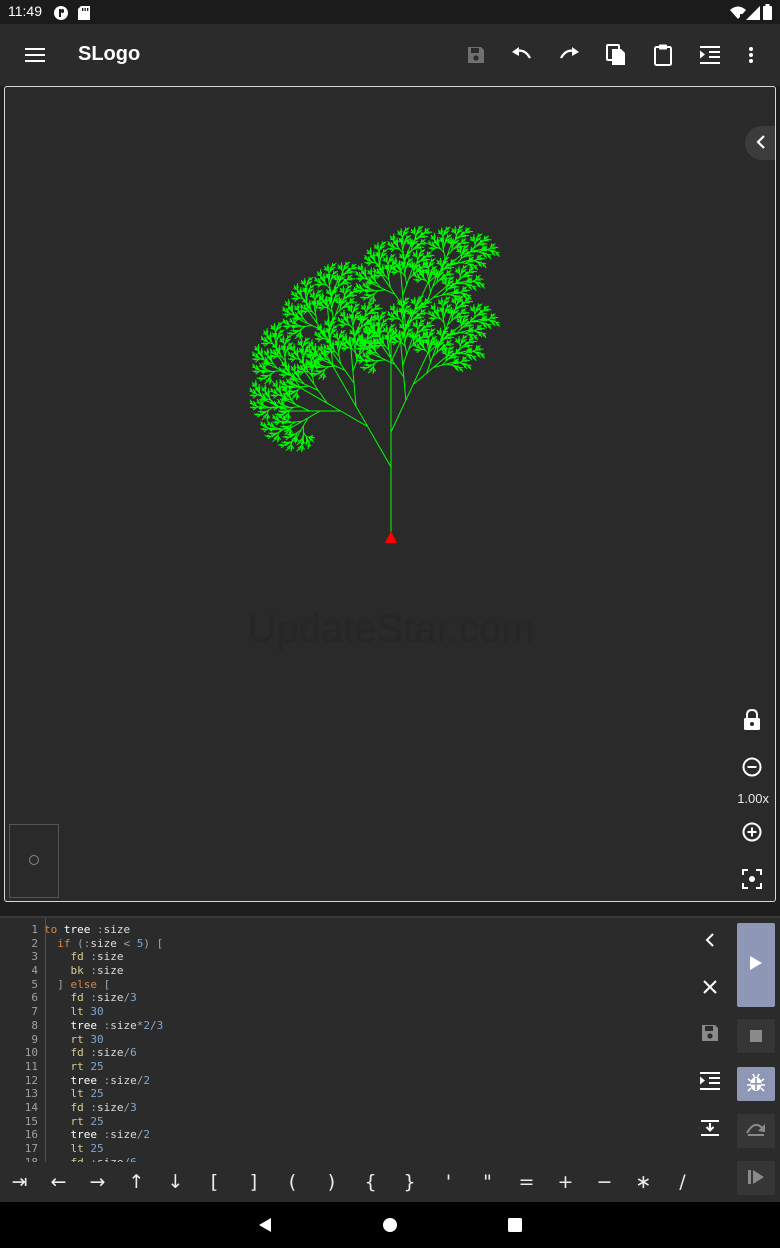 The width and height of the screenshot is (780, 1248). I want to click on lock-icon, so click(752, 720).